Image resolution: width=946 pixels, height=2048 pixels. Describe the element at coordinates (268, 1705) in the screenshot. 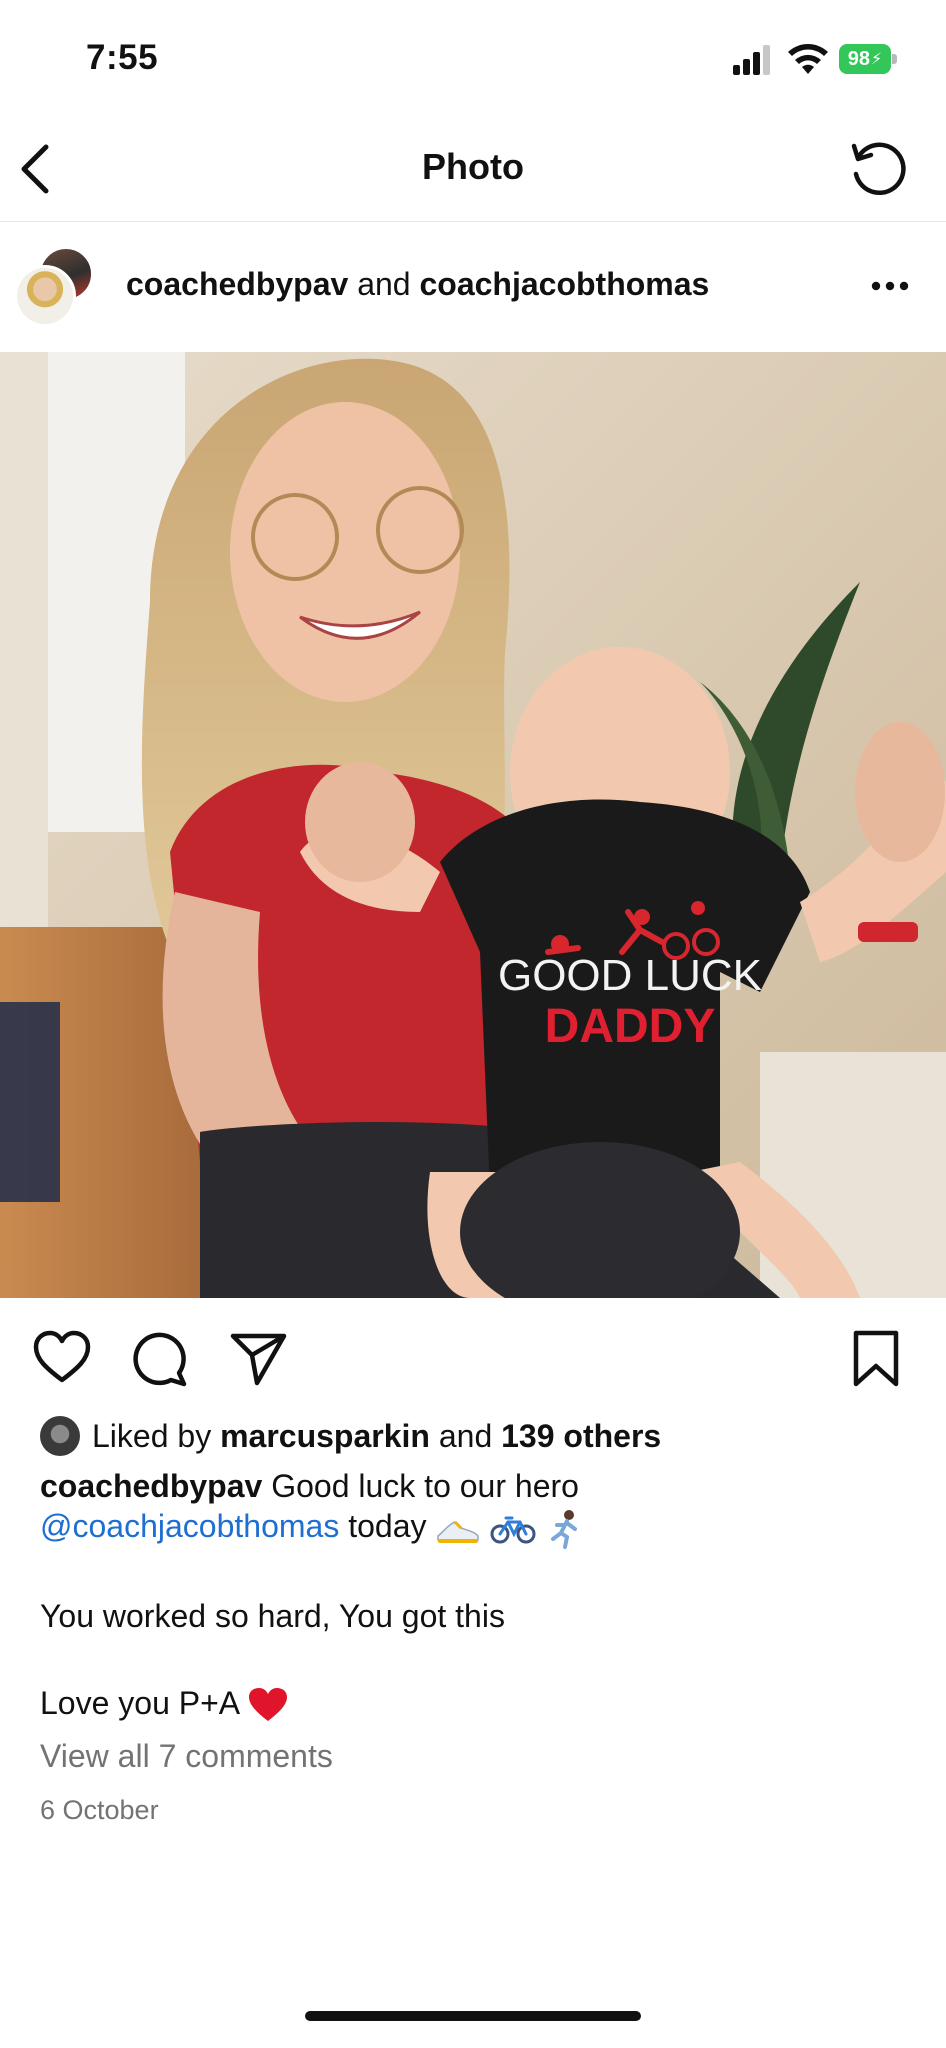

I see `red-heart-emoji` at that location.